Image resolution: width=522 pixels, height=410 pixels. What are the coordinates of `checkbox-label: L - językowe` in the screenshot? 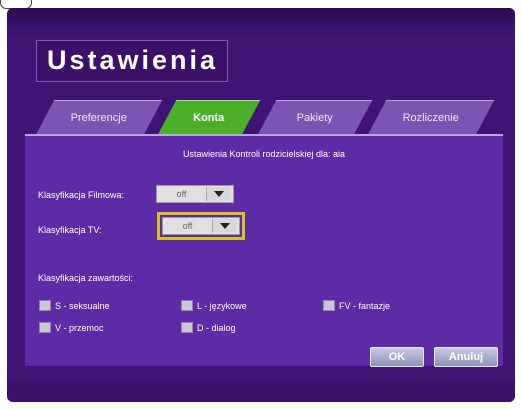 It's located at (222, 305).